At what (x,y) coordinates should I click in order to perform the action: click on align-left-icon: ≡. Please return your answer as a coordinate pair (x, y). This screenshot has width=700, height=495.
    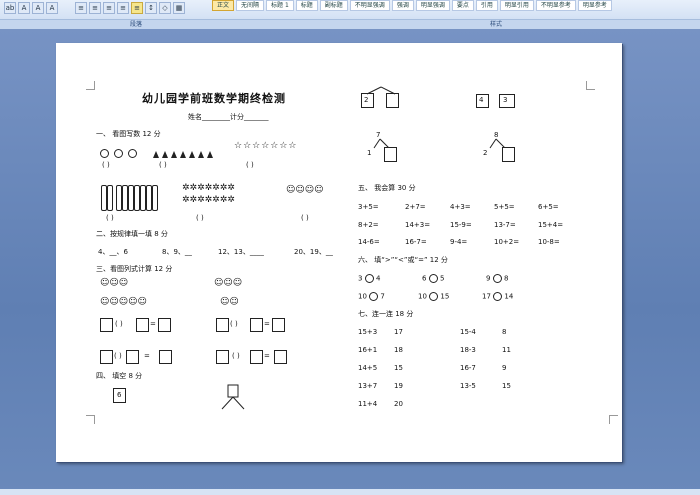
    Looking at the image, I should click on (81, 8).